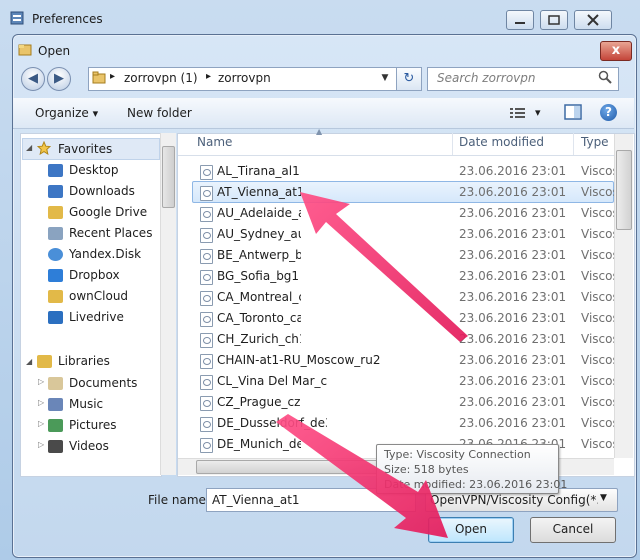 The image size is (640, 560). I want to click on open-button: Open, so click(471, 530).